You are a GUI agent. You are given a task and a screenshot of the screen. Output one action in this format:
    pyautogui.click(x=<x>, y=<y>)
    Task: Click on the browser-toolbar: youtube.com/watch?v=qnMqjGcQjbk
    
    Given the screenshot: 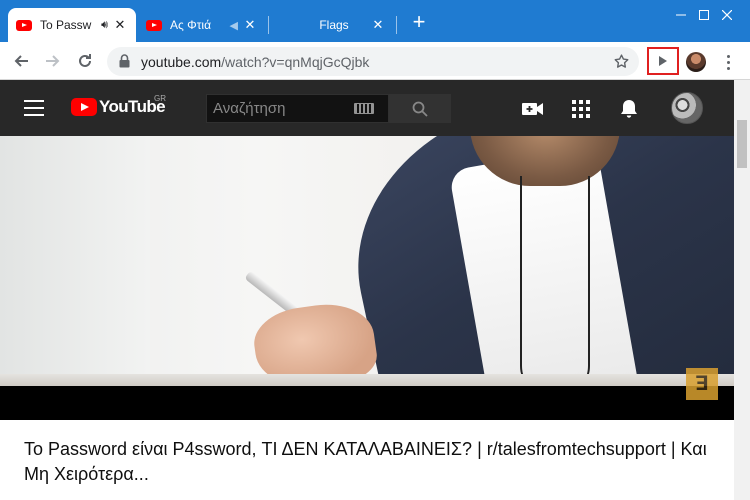 What is the action you would take?
    pyautogui.click(x=375, y=61)
    